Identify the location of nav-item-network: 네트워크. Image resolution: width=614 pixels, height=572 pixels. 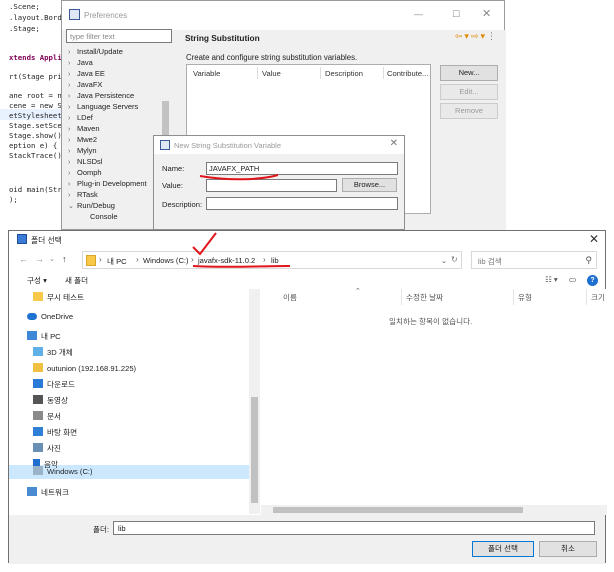
(48, 493).